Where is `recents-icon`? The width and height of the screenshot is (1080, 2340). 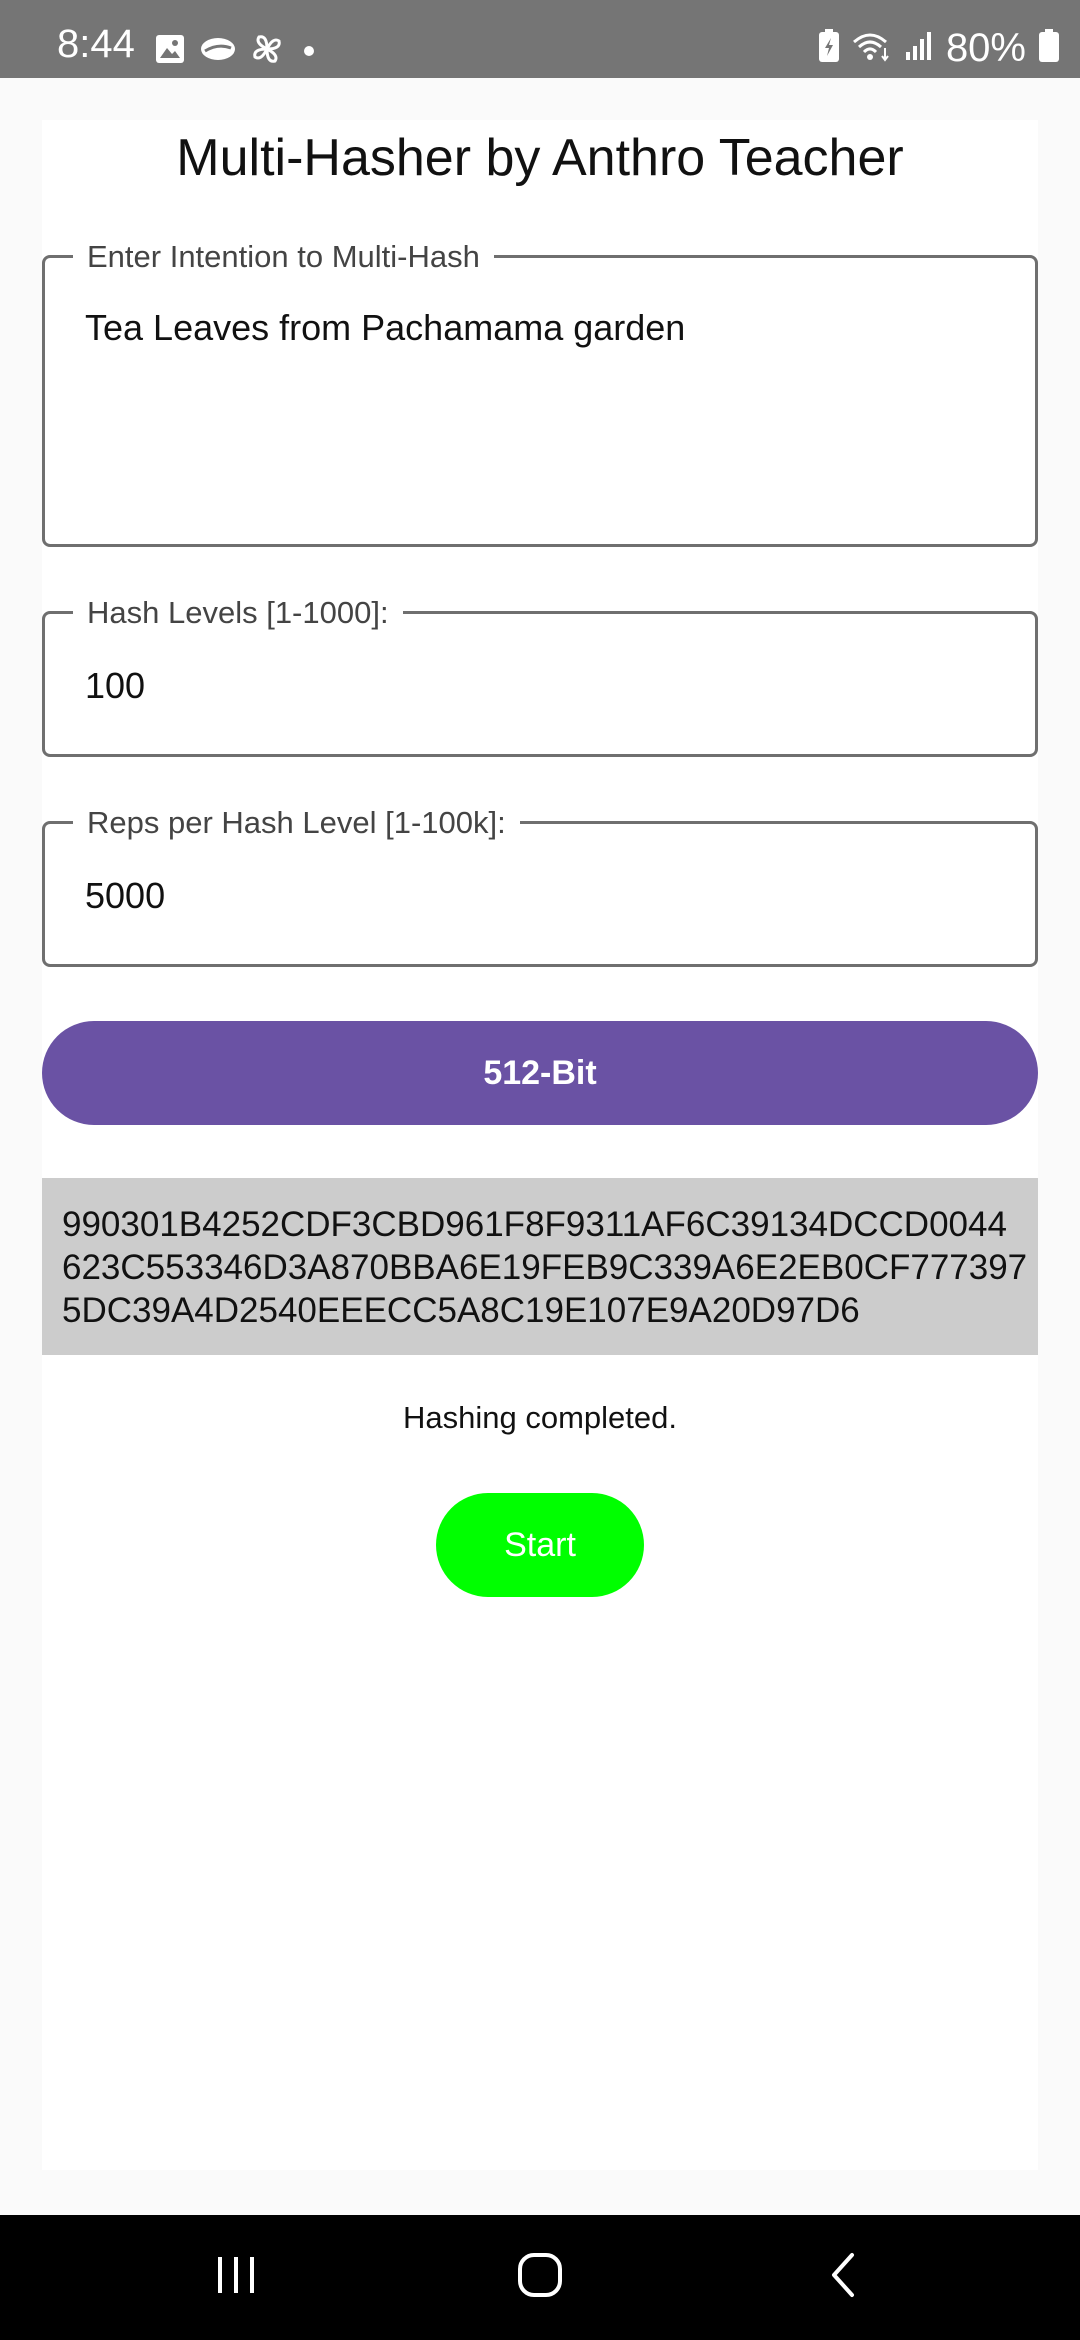
recents-icon is located at coordinates (236, 2277).